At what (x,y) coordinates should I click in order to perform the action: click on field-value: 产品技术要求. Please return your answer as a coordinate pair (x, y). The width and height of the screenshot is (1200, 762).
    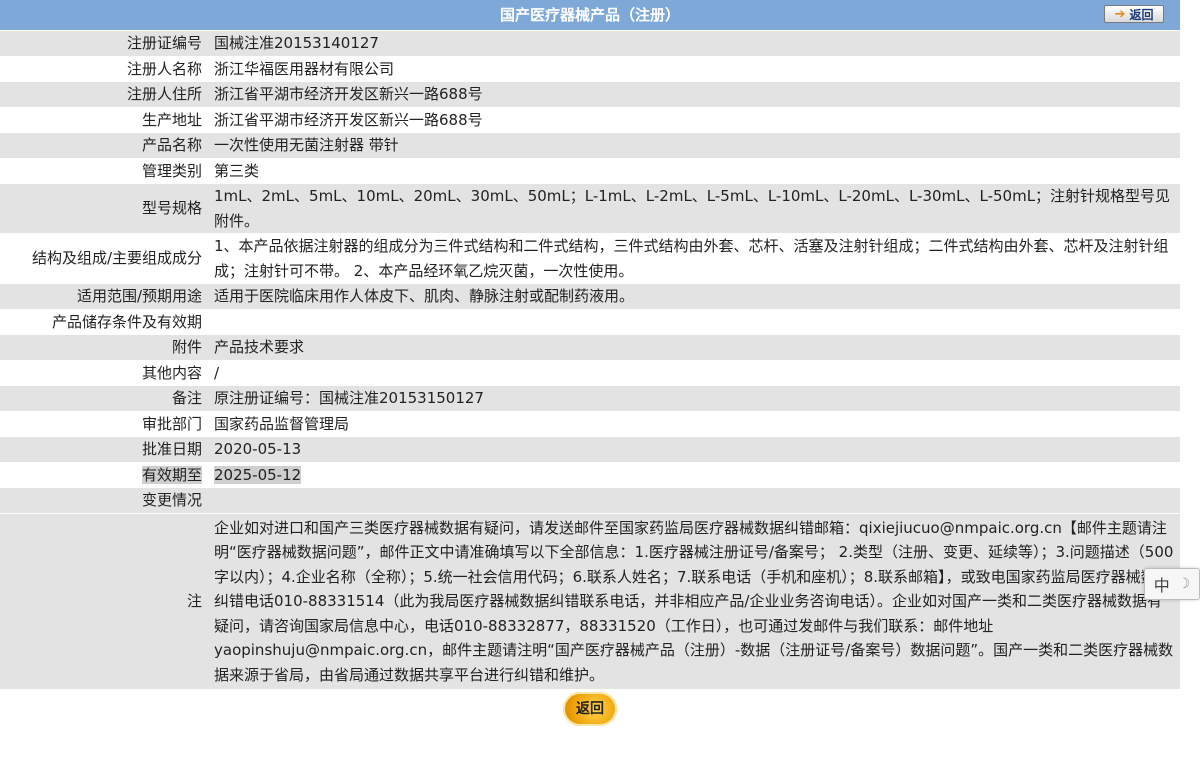
    Looking at the image, I should click on (694, 347).